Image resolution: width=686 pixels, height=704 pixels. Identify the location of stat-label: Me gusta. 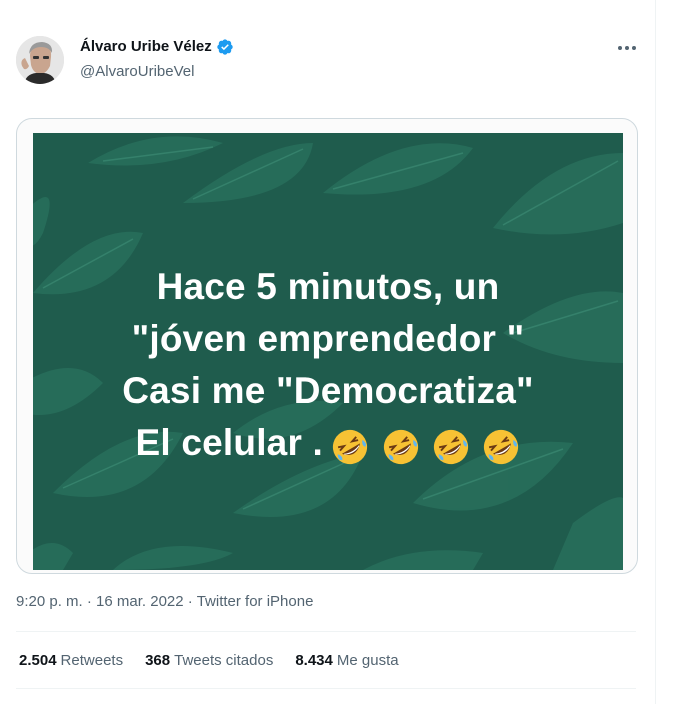
(367, 660).